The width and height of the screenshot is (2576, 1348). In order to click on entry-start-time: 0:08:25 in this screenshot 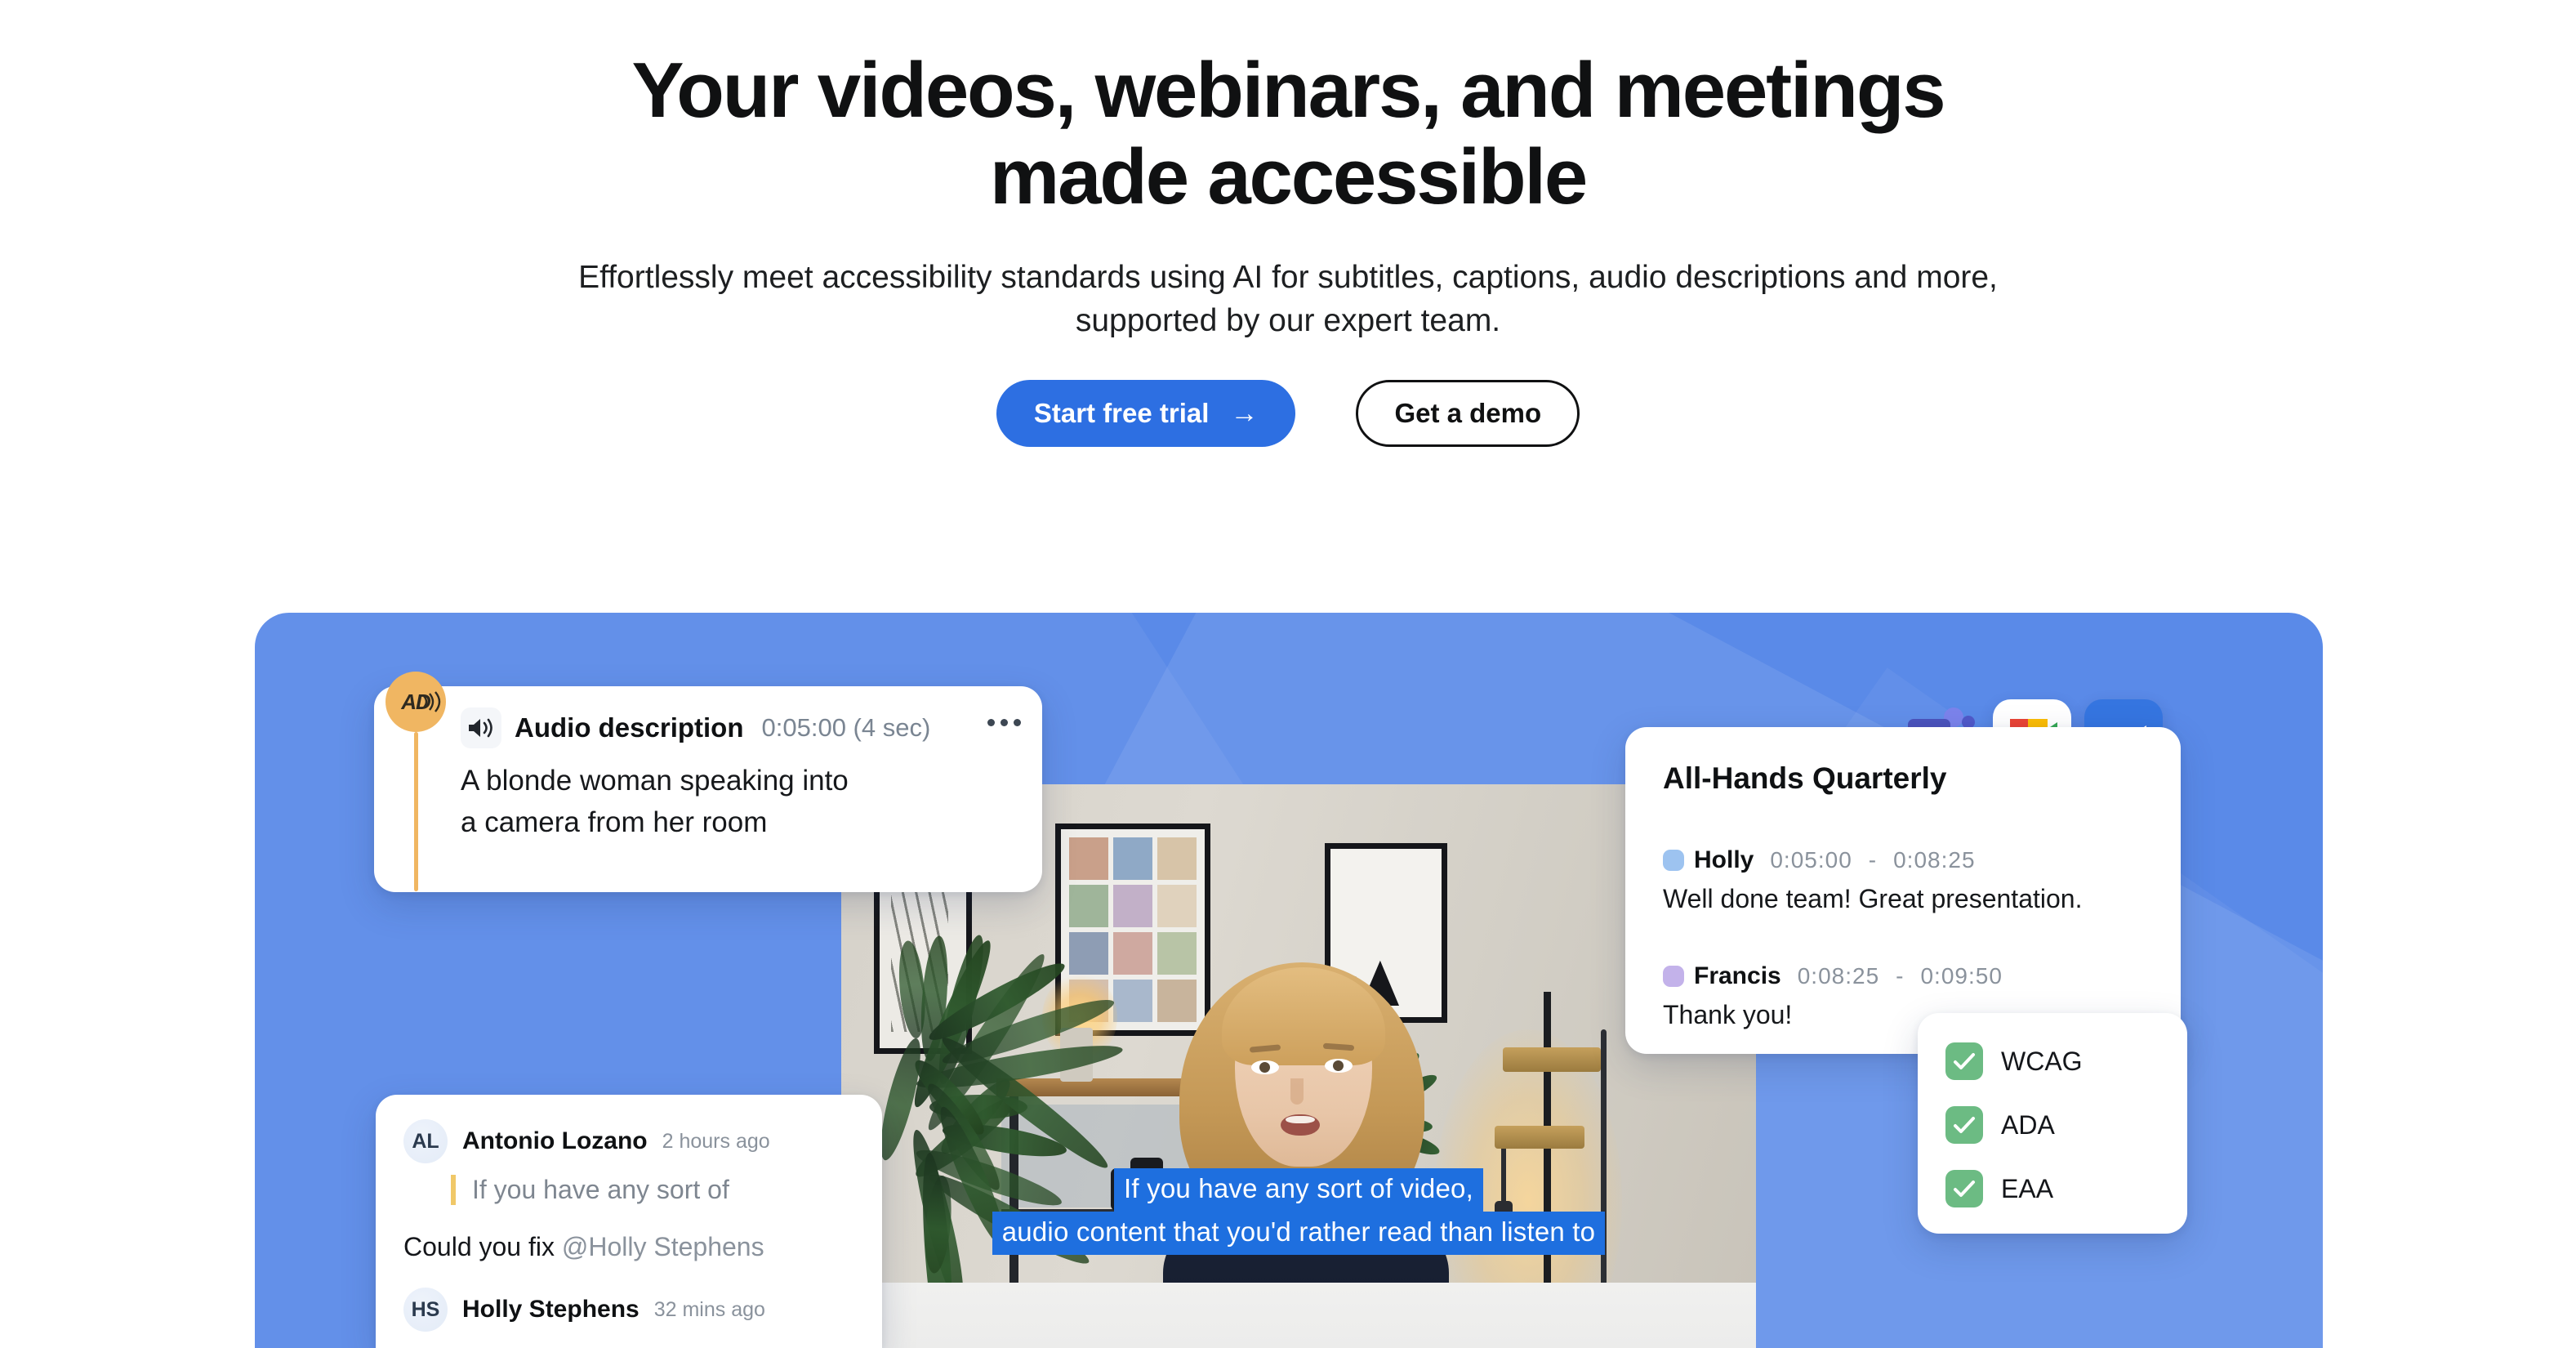, I will do `click(1838, 976)`.